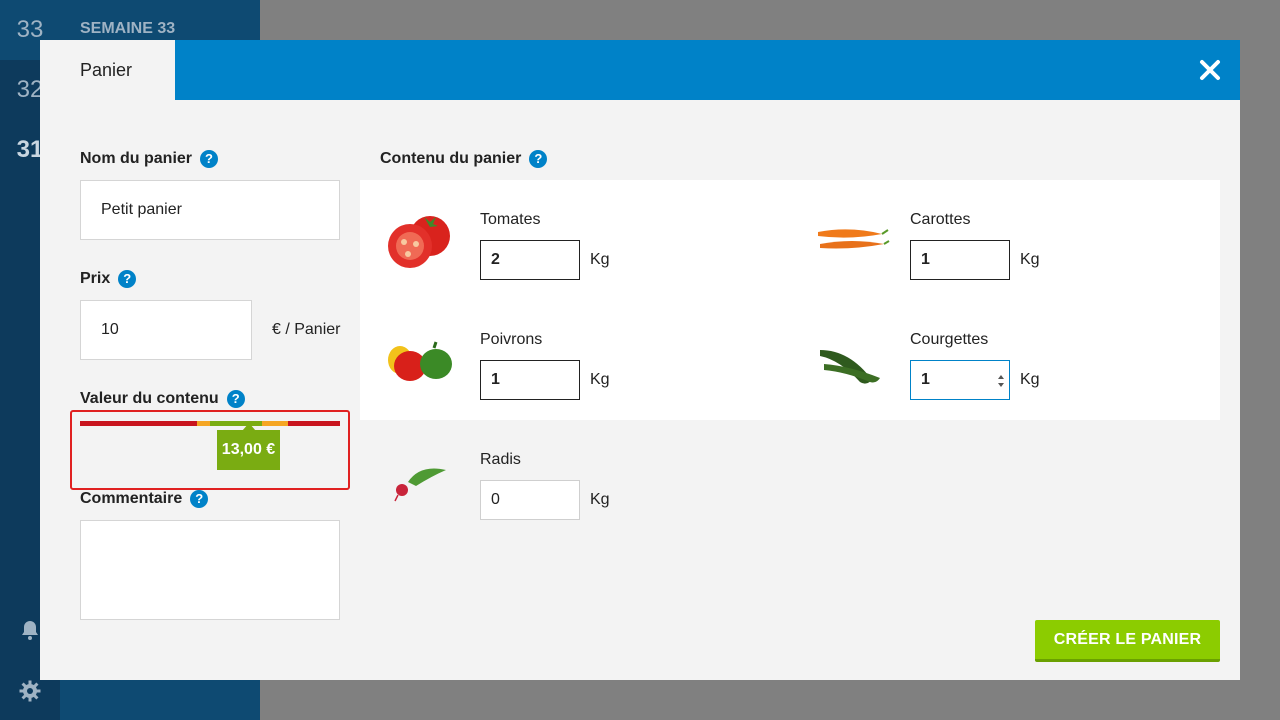  I want to click on value-gauge, so click(210, 423).